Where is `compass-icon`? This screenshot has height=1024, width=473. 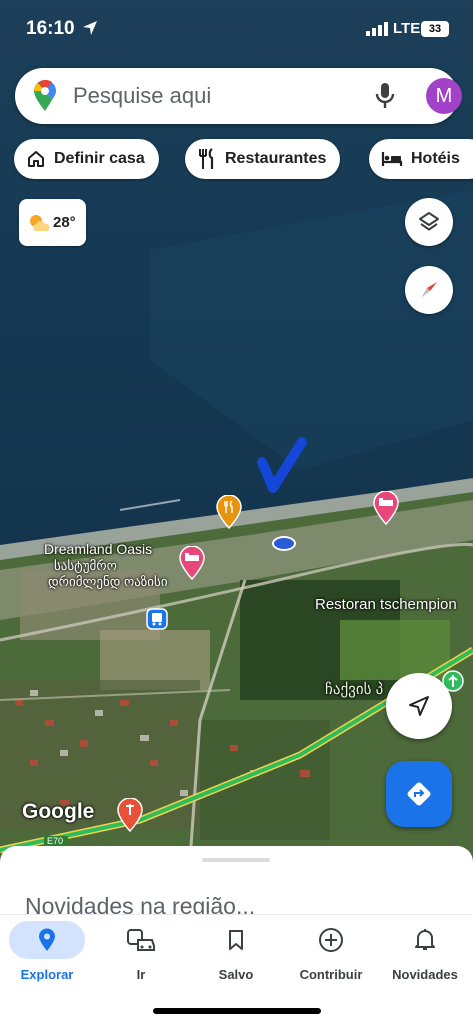
compass-icon is located at coordinates (429, 290).